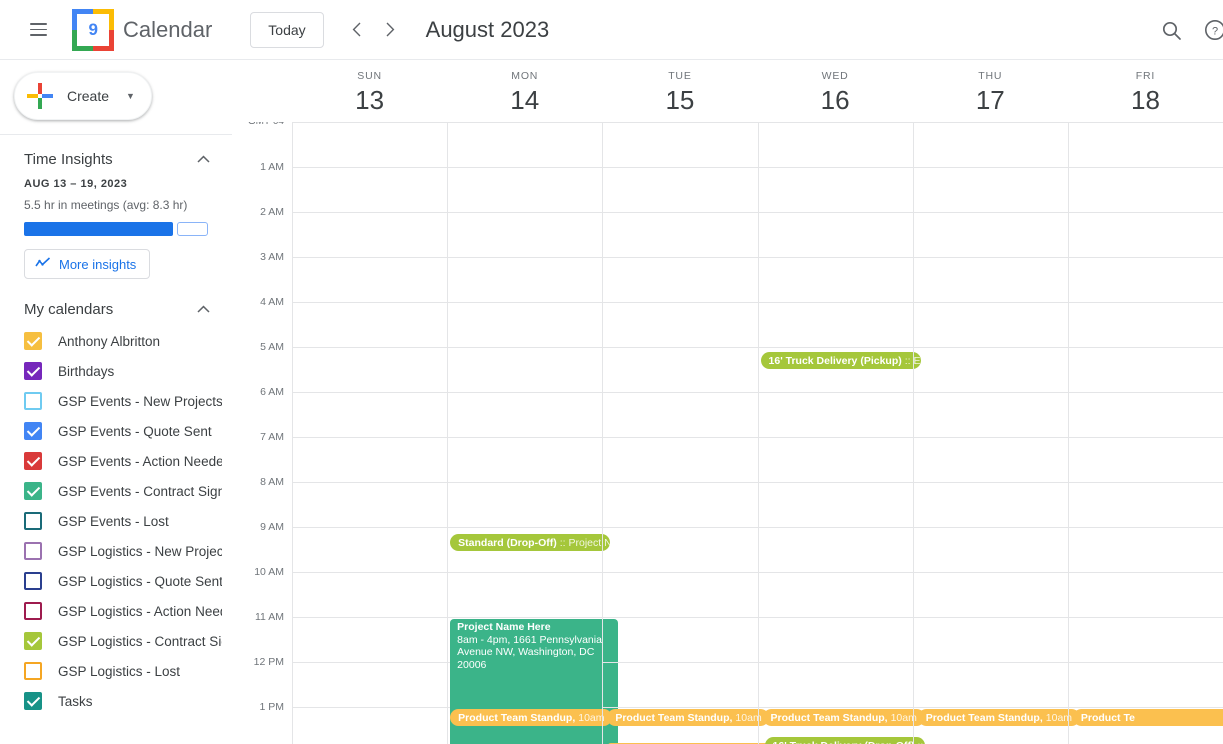 The width and height of the screenshot is (1223, 744). Describe the element at coordinates (116, 431) in the screenshot. I see `calendar-list-item: GSP Events - Quote Sent` at that location.